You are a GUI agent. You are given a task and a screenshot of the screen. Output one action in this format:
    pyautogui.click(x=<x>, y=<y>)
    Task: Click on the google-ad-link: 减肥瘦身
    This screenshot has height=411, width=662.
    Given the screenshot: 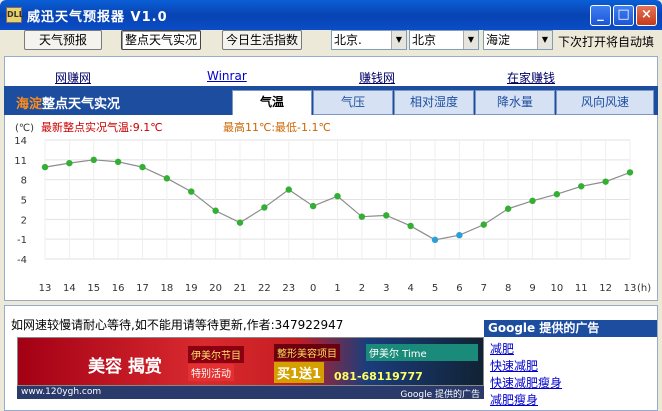 What is the action you would take?
    pyautogui.click(x=514, y=399)
    